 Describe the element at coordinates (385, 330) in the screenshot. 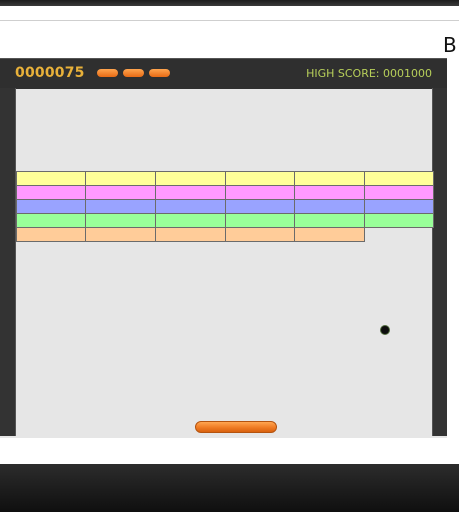

I see `ball` at that location.